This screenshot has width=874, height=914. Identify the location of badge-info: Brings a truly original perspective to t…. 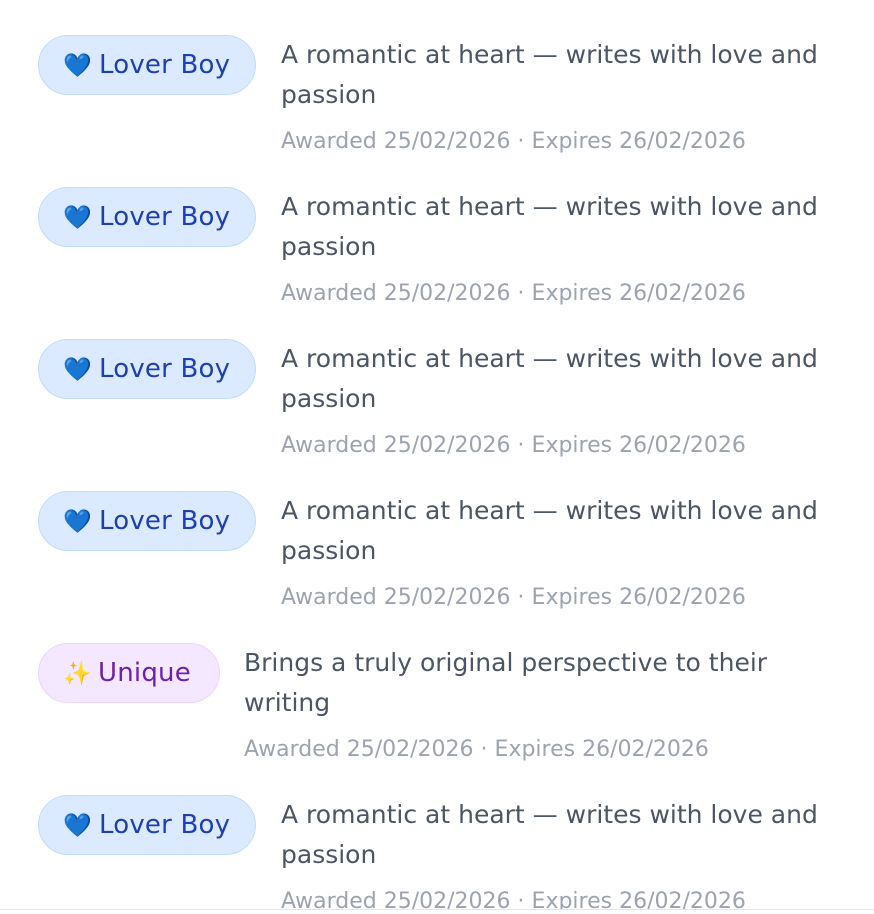
(520, 705).